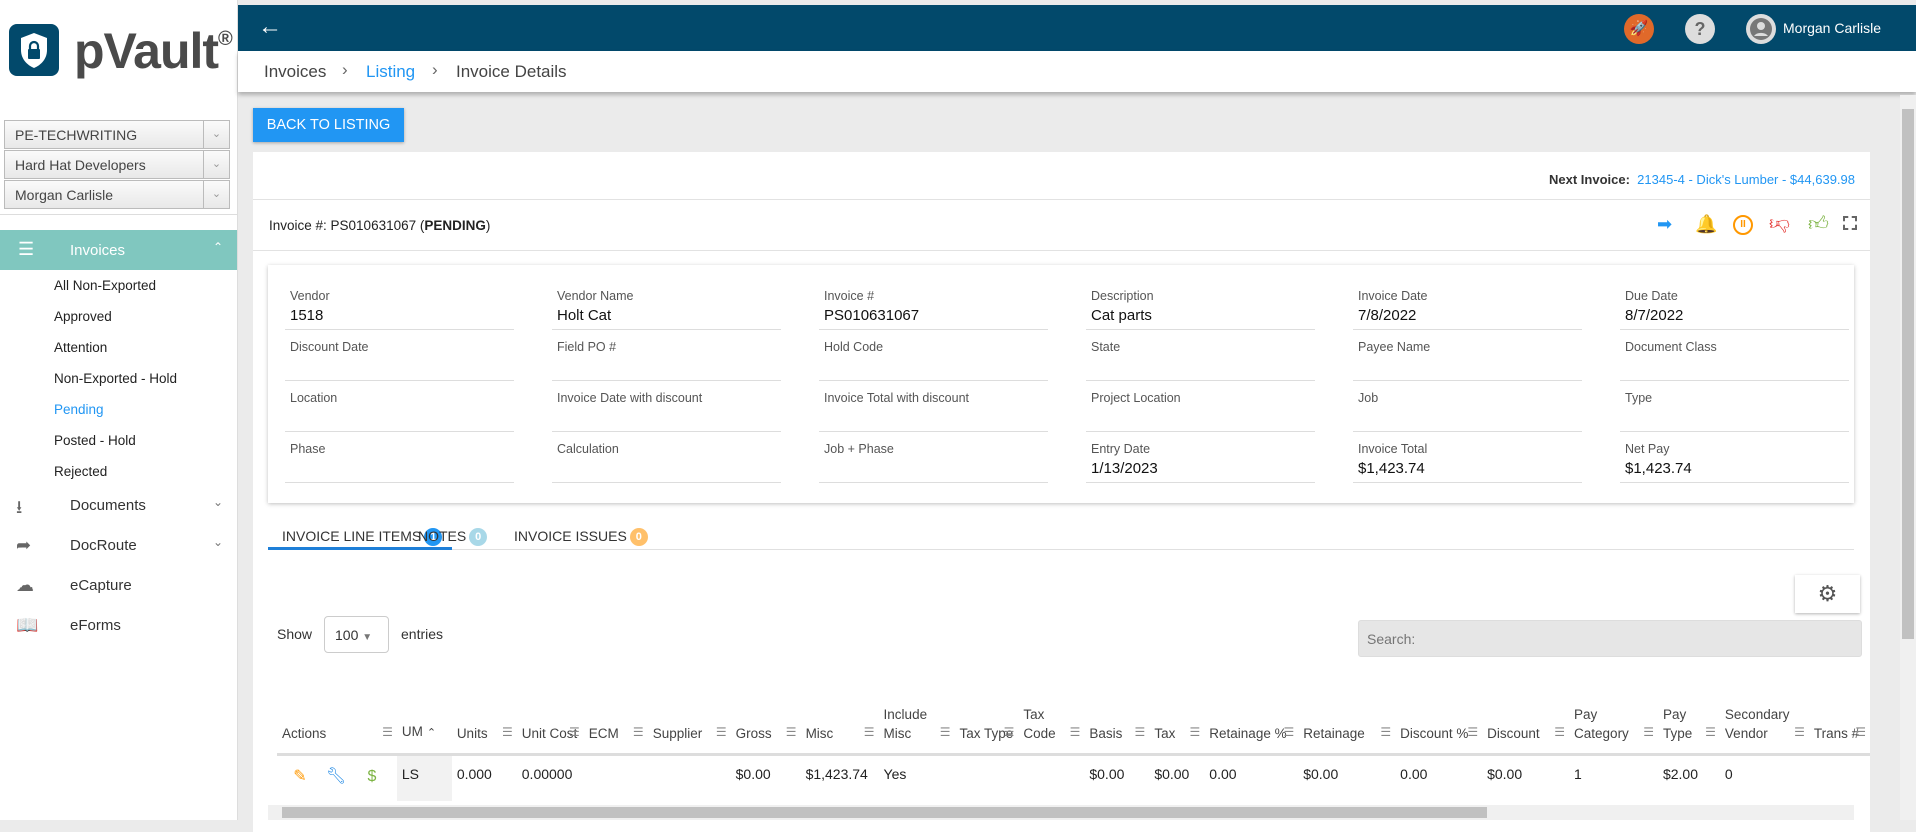 The width and height of the screenshot is (1916, 832). I want to click on tab-invoice-issues: INVOICE ISSUES 0, so click(581, 537).